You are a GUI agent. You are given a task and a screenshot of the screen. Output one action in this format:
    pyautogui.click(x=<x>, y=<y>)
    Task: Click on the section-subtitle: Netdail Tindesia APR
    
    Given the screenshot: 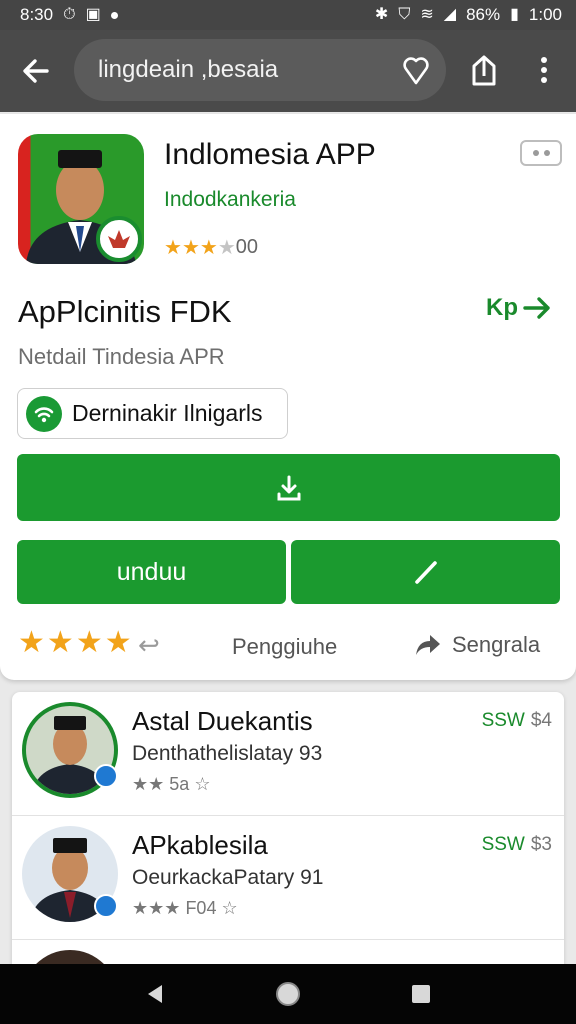 What is the action you would take?
    pyautogui.click(x=121, y=356)
    